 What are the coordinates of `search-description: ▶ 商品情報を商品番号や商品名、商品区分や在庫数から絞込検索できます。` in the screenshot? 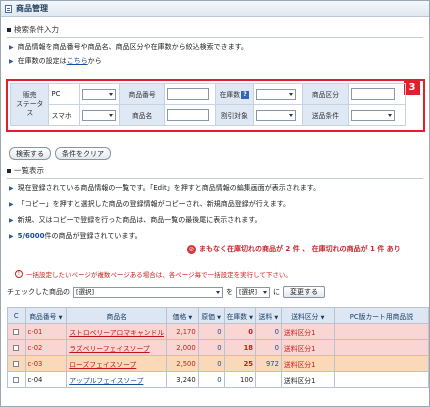 It's located at (128, 47).